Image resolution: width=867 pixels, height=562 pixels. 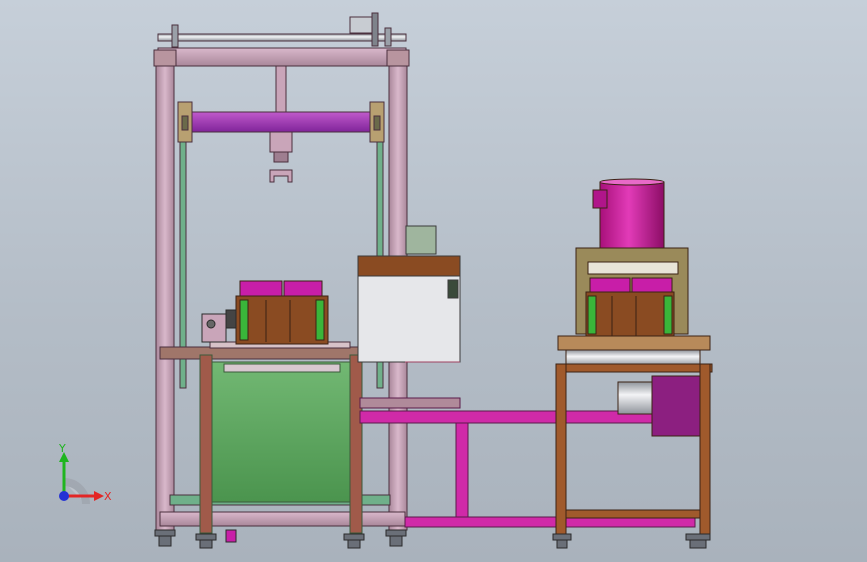 I want to click on right-leg-right, so click(x=705, y=449).